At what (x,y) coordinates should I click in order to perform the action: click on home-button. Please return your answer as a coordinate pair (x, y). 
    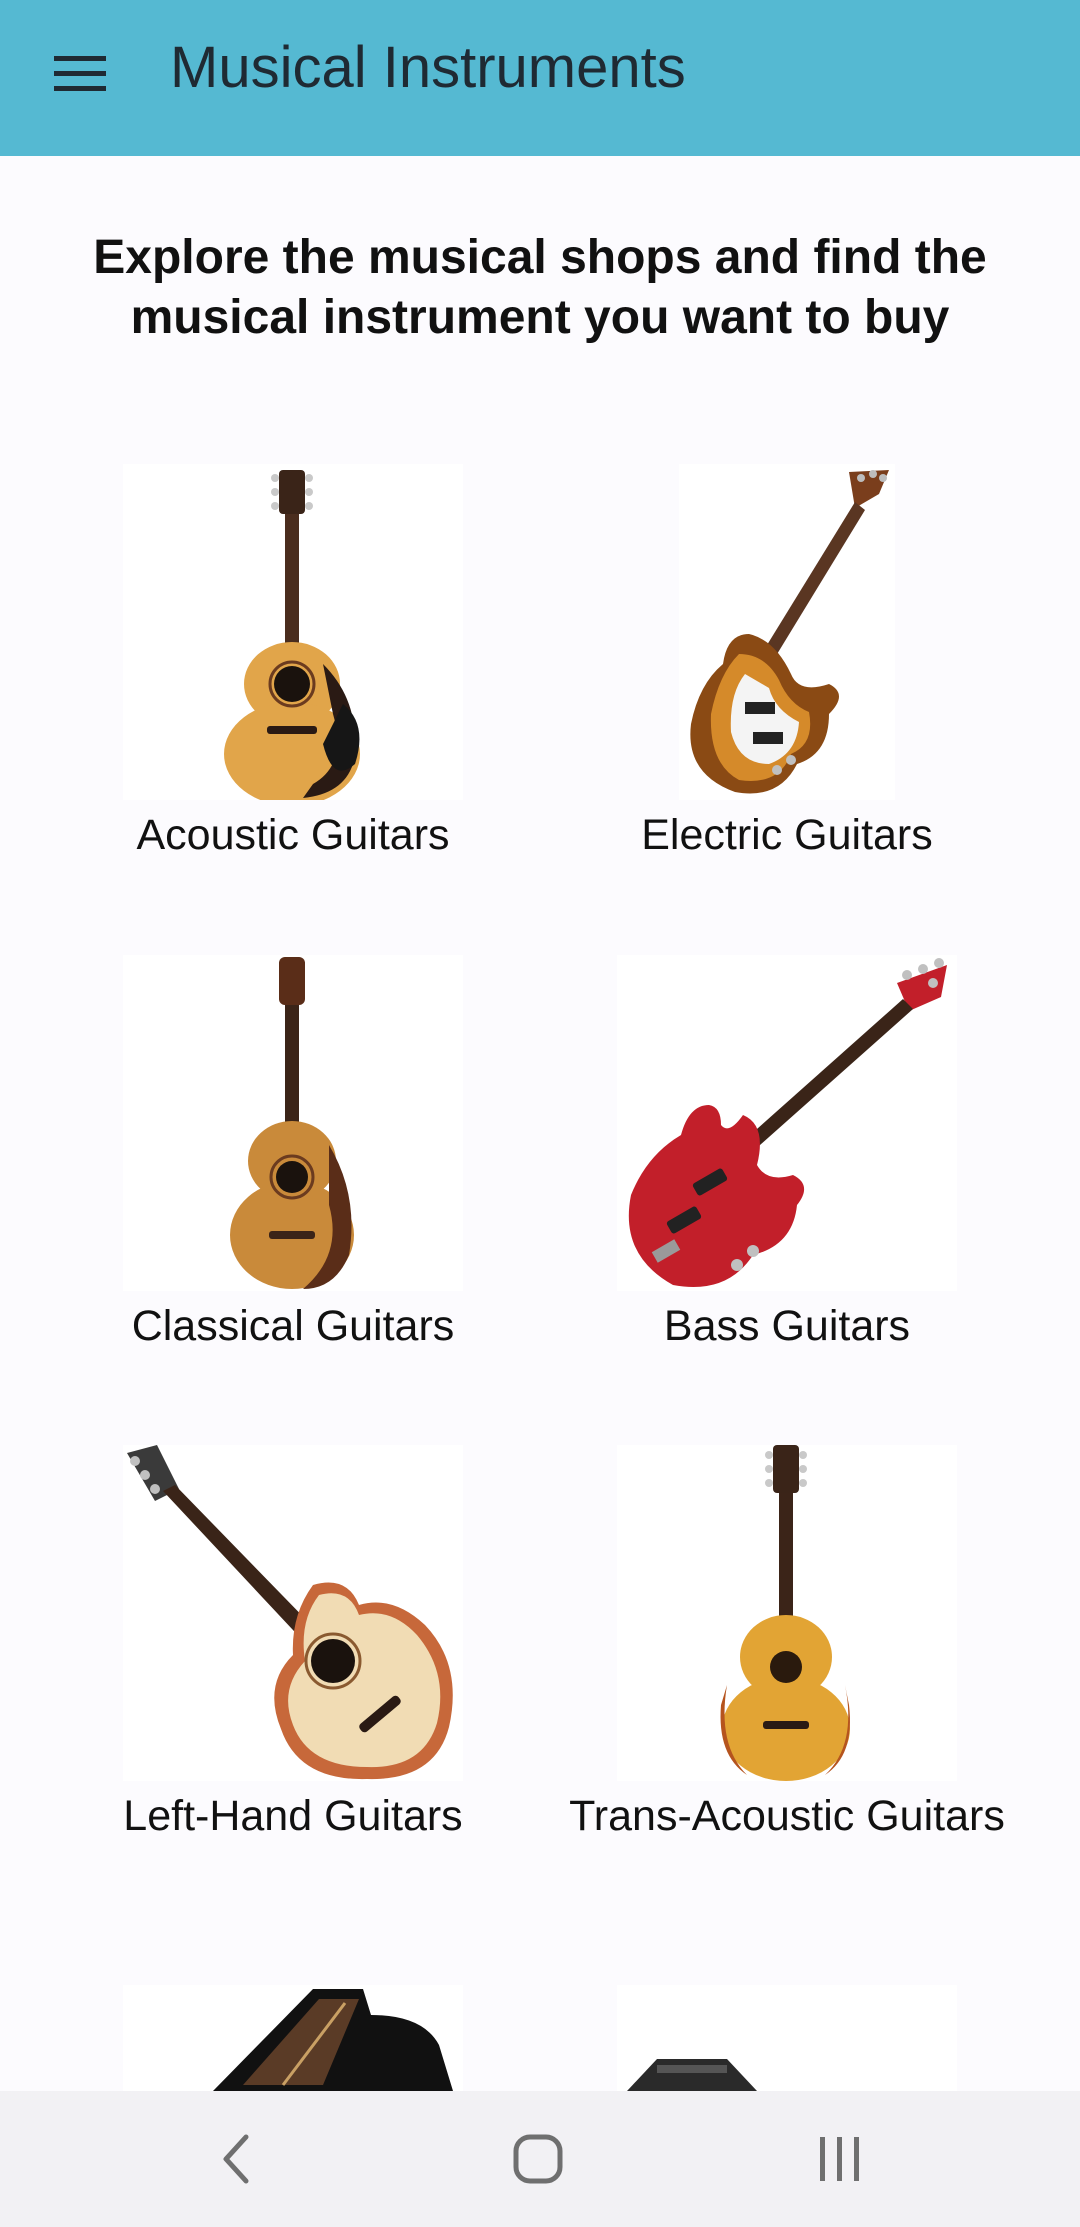
    Looking at the image, I should click on (538, 2159).